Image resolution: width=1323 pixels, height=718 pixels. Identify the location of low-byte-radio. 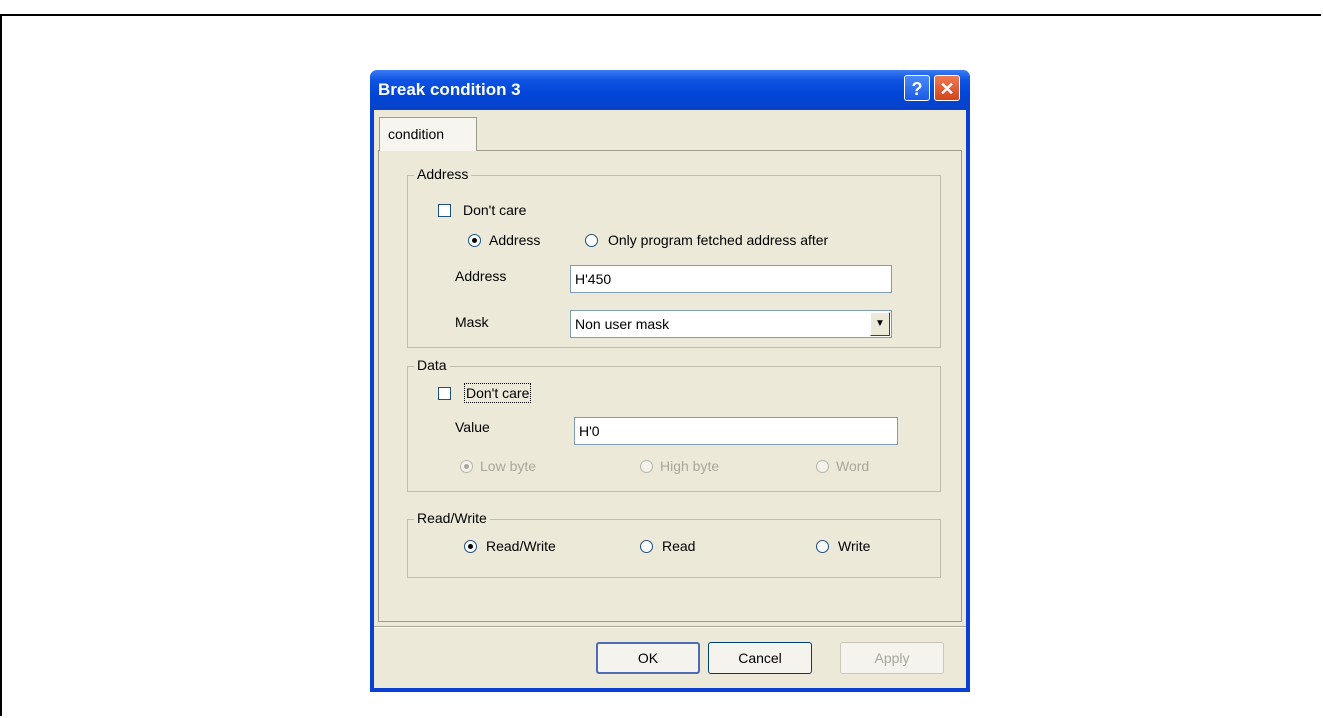
(466, 466).